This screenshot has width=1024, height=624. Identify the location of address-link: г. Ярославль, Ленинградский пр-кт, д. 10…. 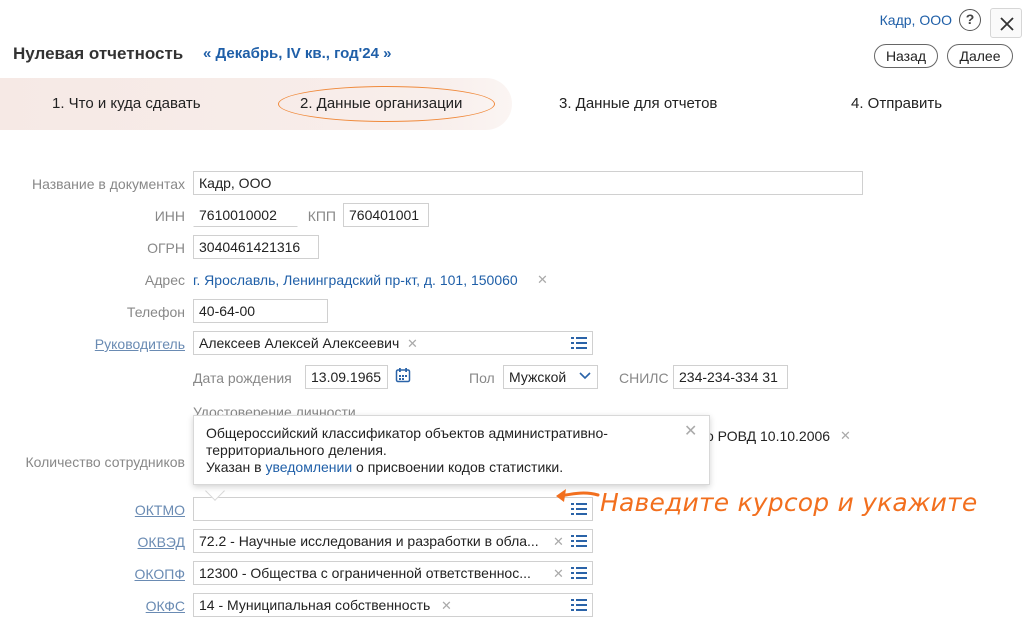
(355, 280).